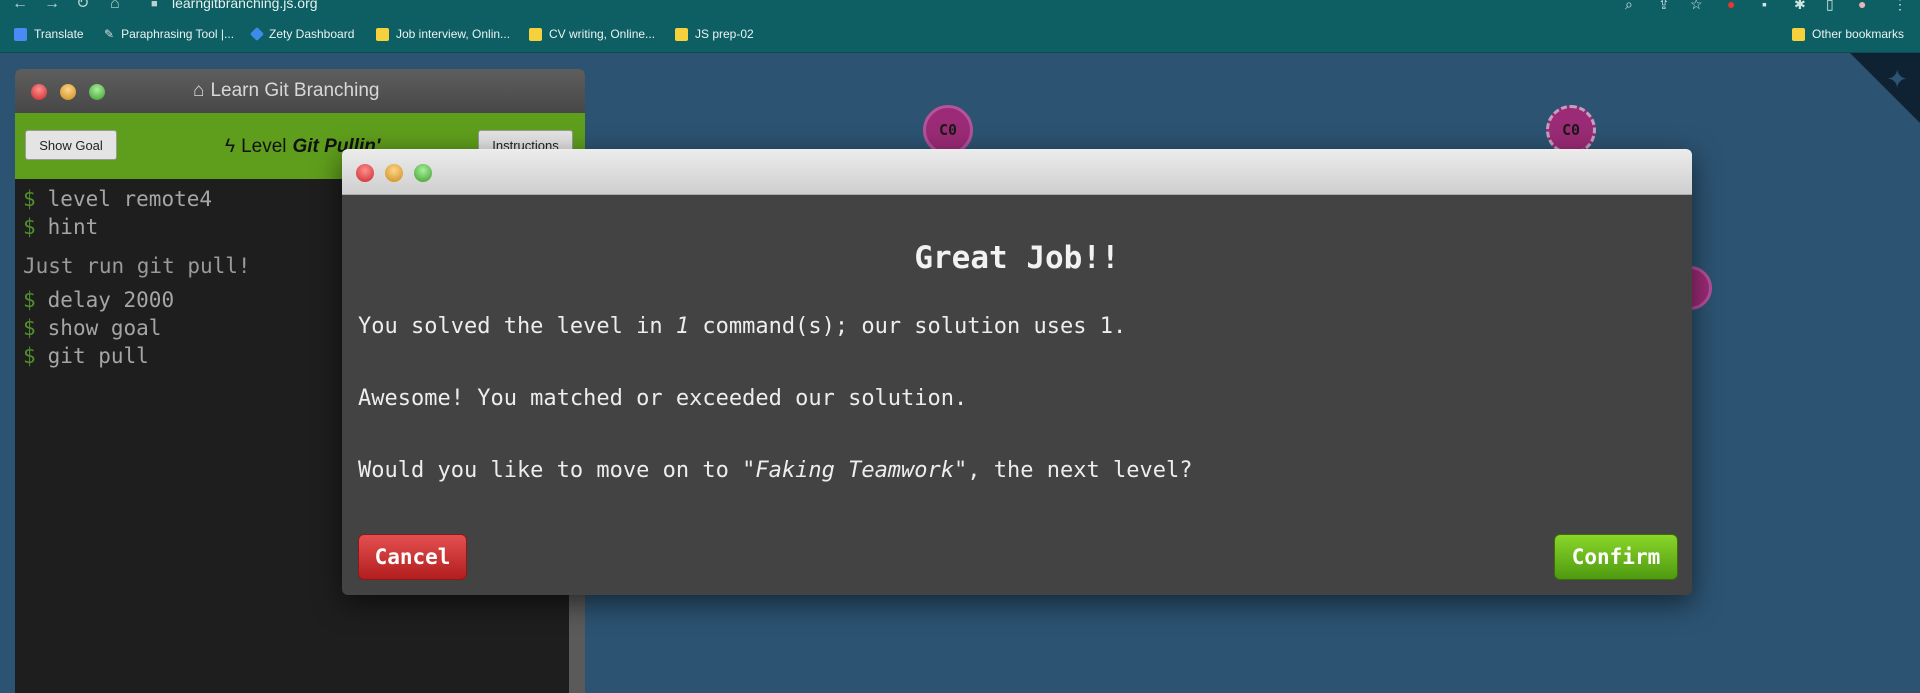 The width and height of the screenshot is (1920, 693). What do you see at coordinates (1731, 6) in the screenshot?
I see `extension-icon: ●` at bounding box center [1731, 6].